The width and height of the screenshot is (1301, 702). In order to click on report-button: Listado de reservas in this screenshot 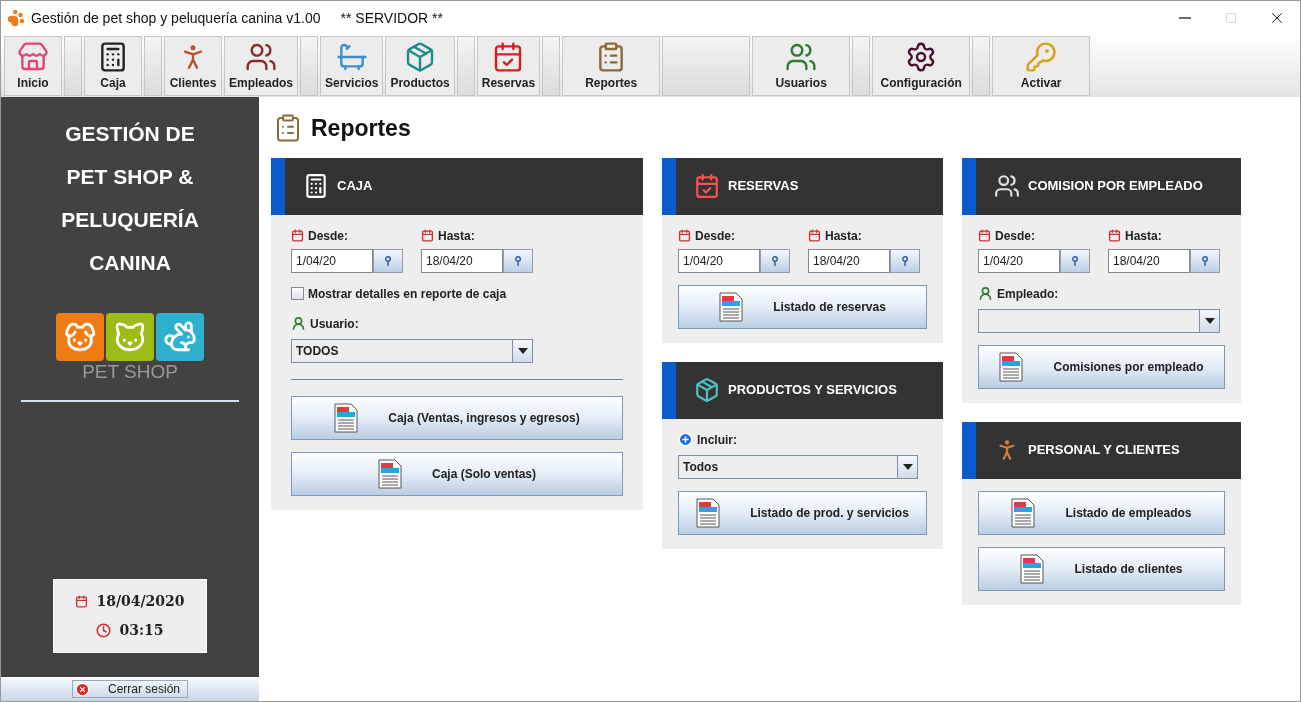, I will do `click(802, 306)`.